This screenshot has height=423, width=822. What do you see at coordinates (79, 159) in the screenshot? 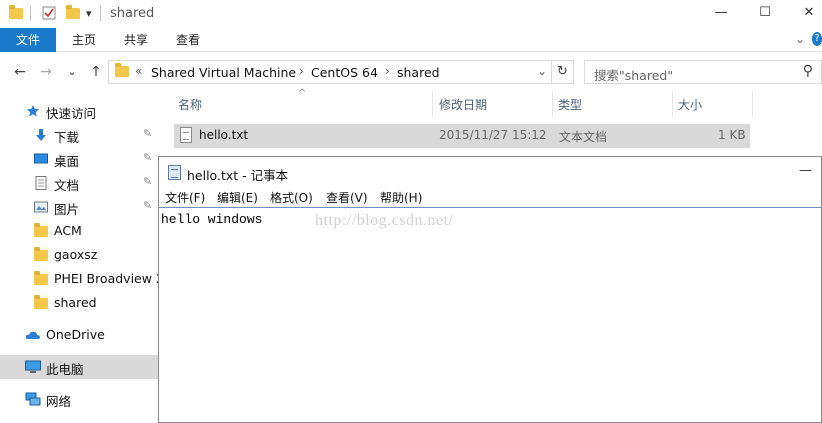
I see `sidebar-item-desktop: 桌面 ✎` at bounding box center [79, 159].